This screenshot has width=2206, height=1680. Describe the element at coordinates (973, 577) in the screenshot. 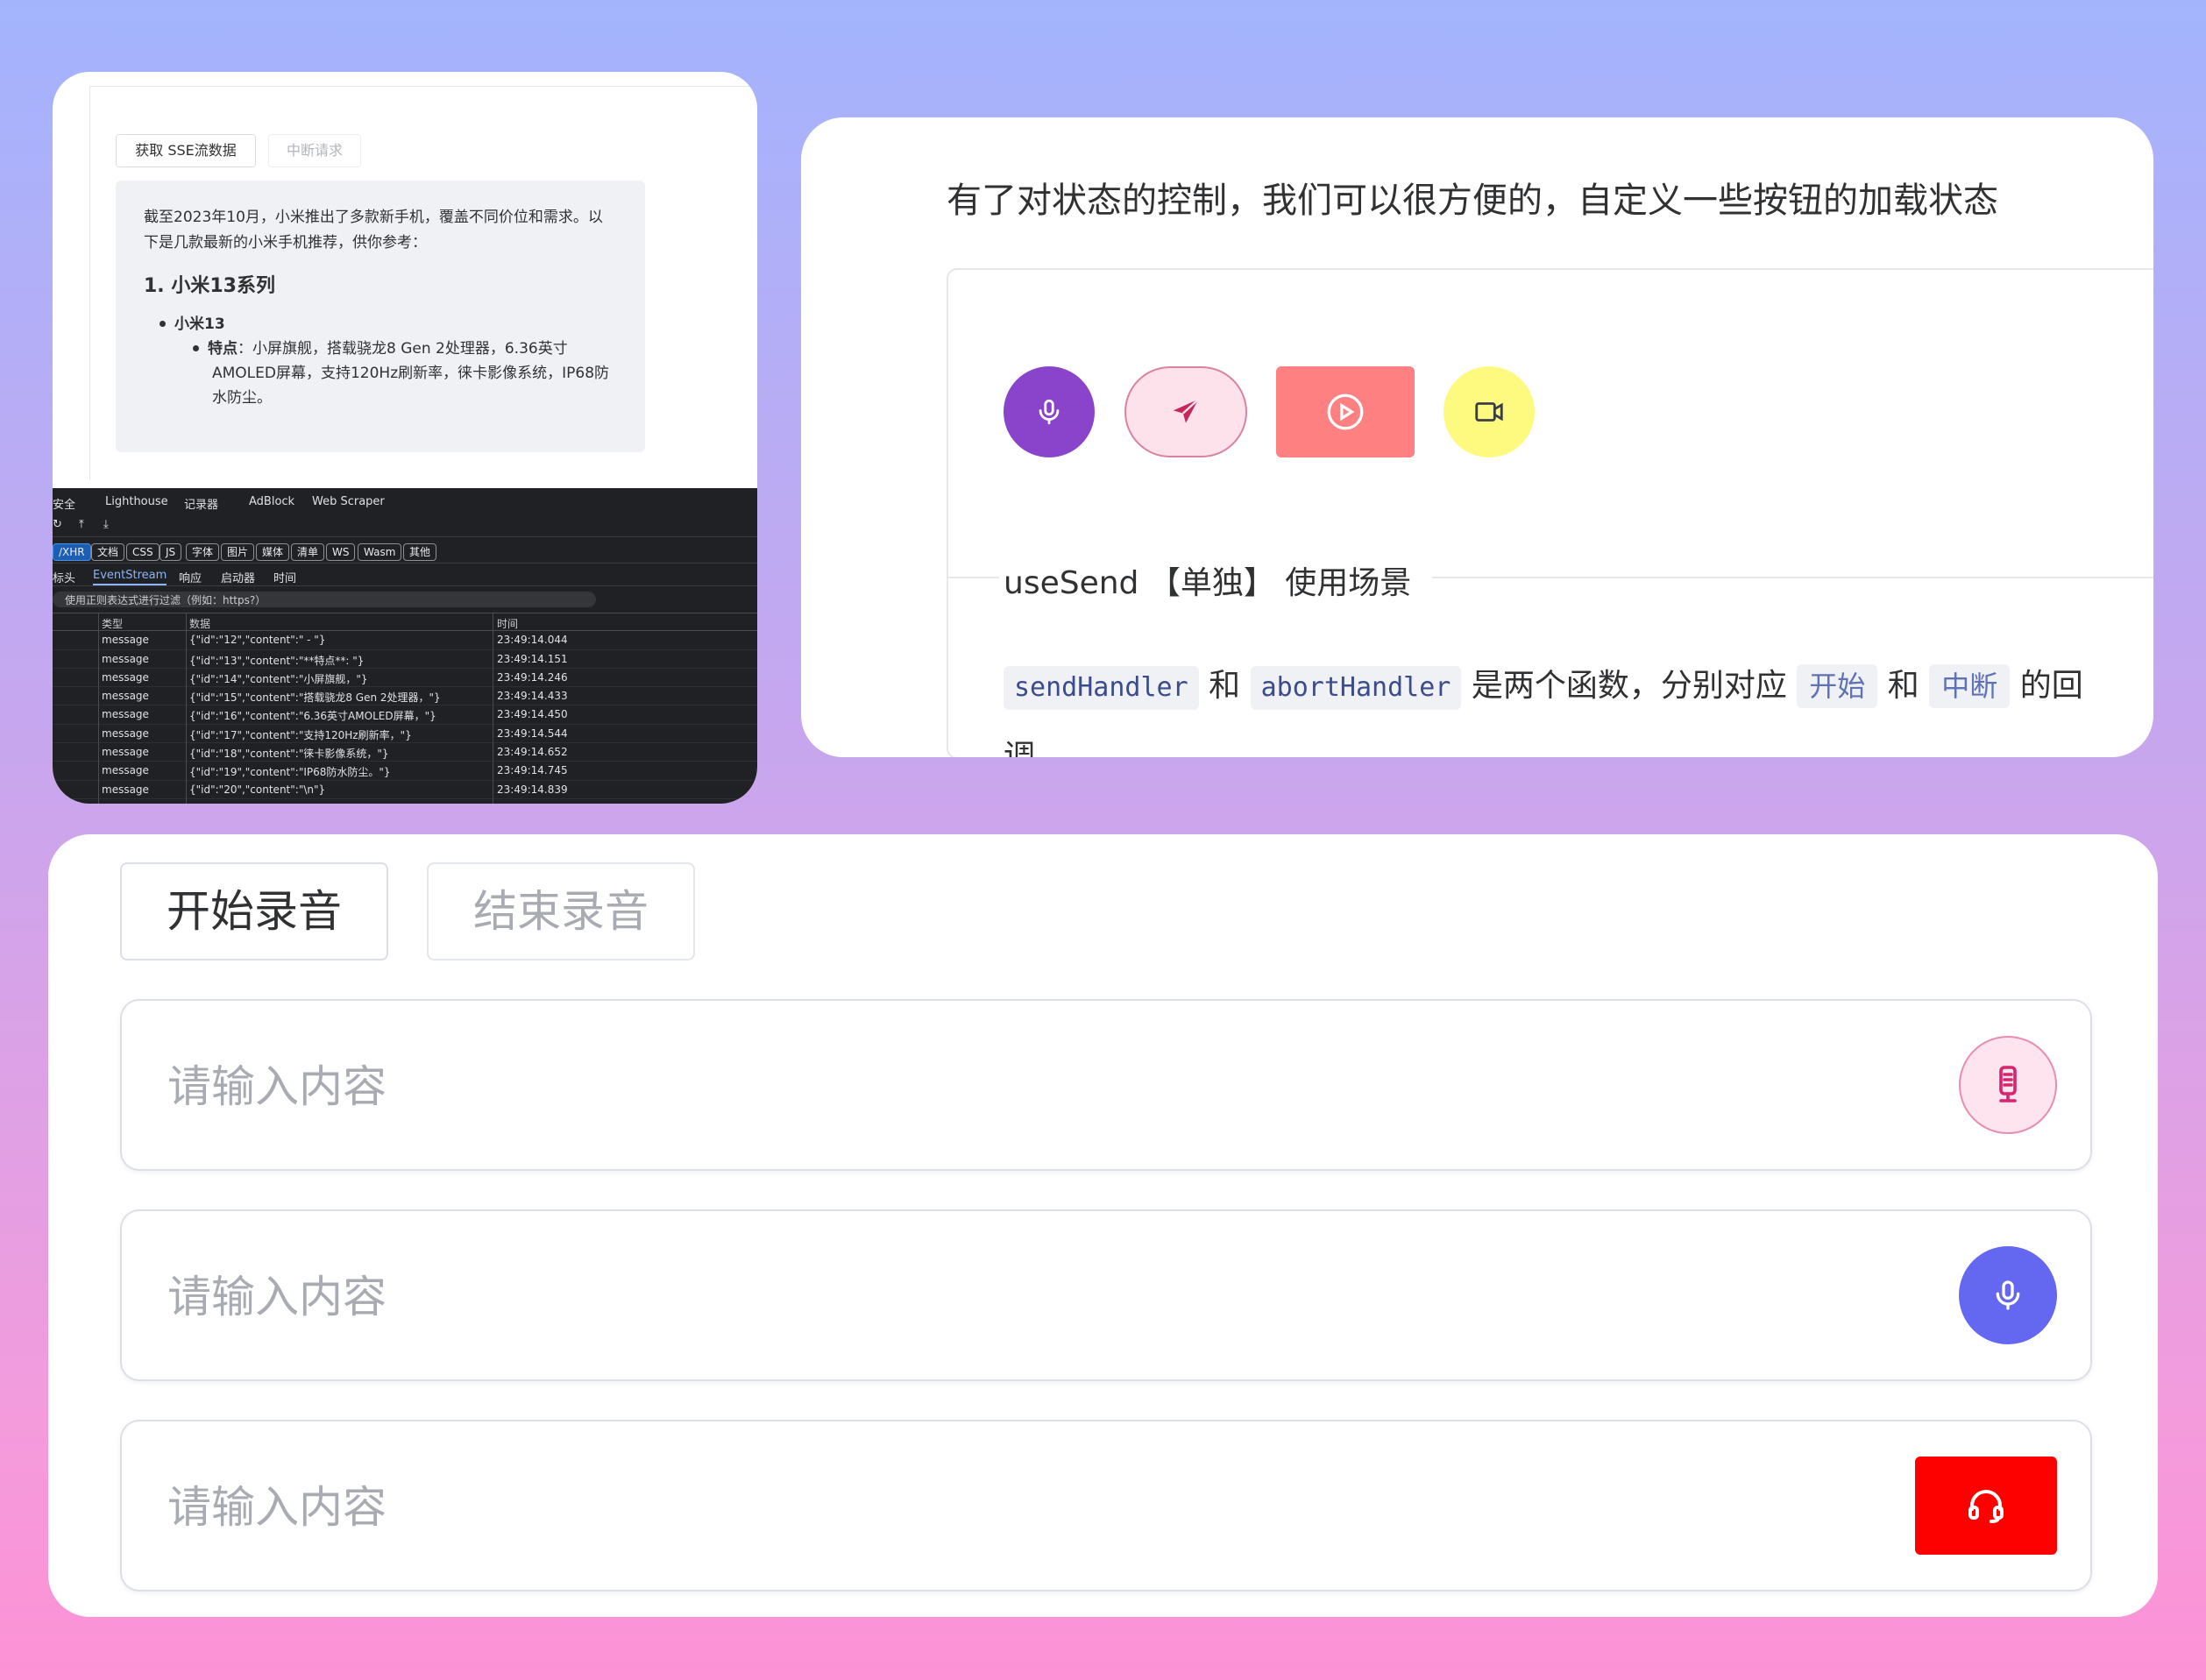

I see `divider-line` at that location.